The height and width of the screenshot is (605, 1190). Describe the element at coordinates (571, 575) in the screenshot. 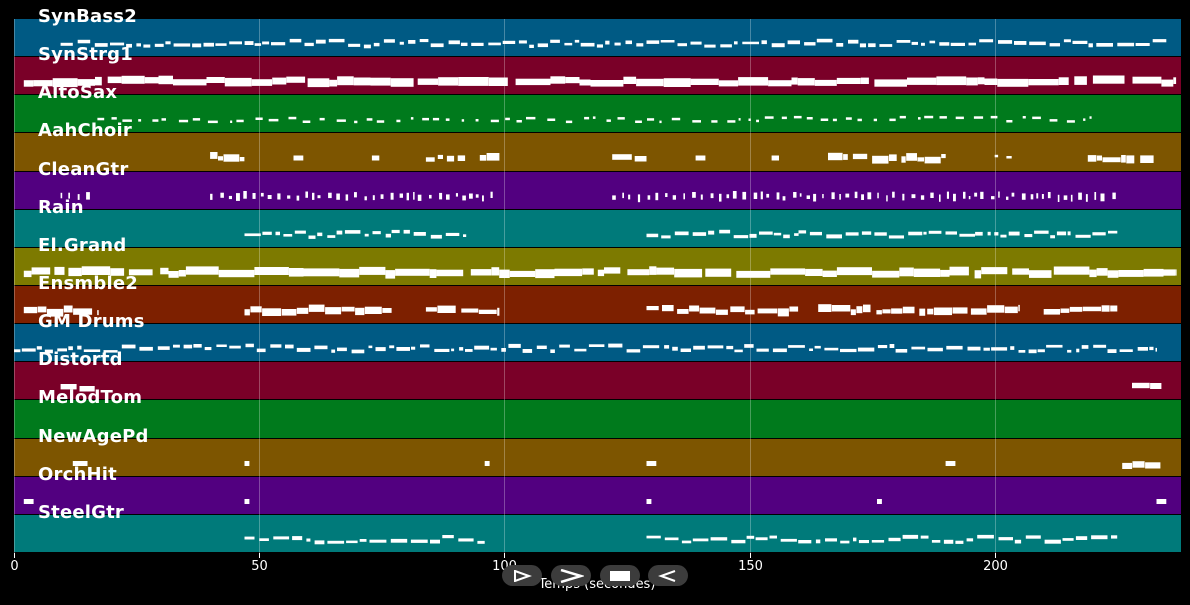

I see `forward-button` at that location.